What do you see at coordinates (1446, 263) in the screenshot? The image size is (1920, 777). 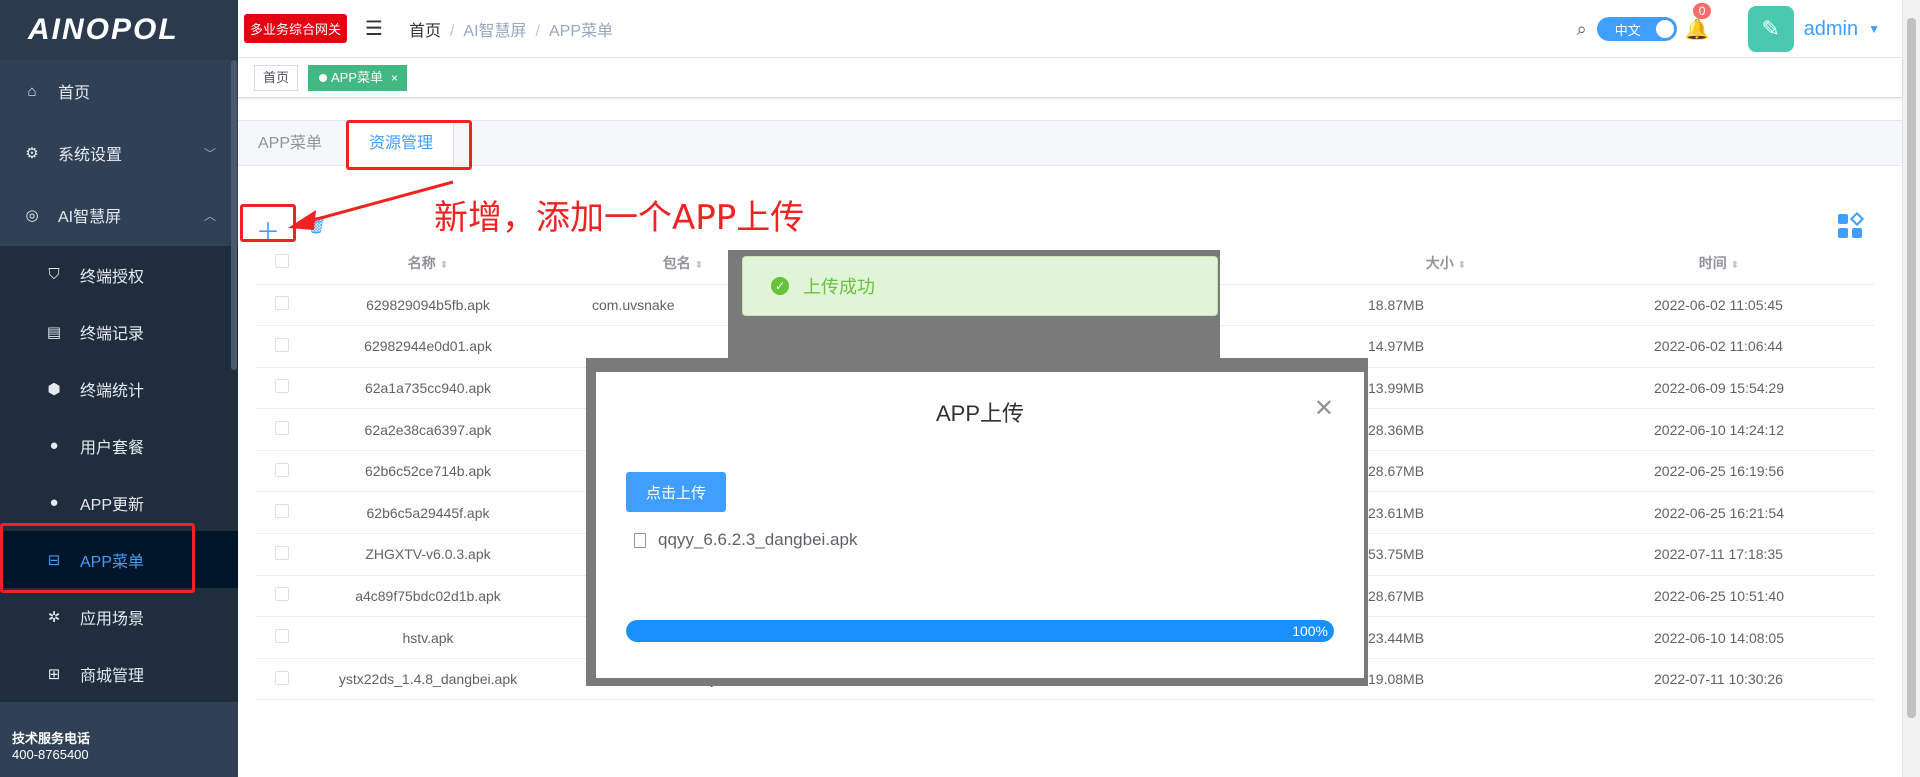 I see `col-size: 大小 ⬍` at bounding box center [1446, 263].